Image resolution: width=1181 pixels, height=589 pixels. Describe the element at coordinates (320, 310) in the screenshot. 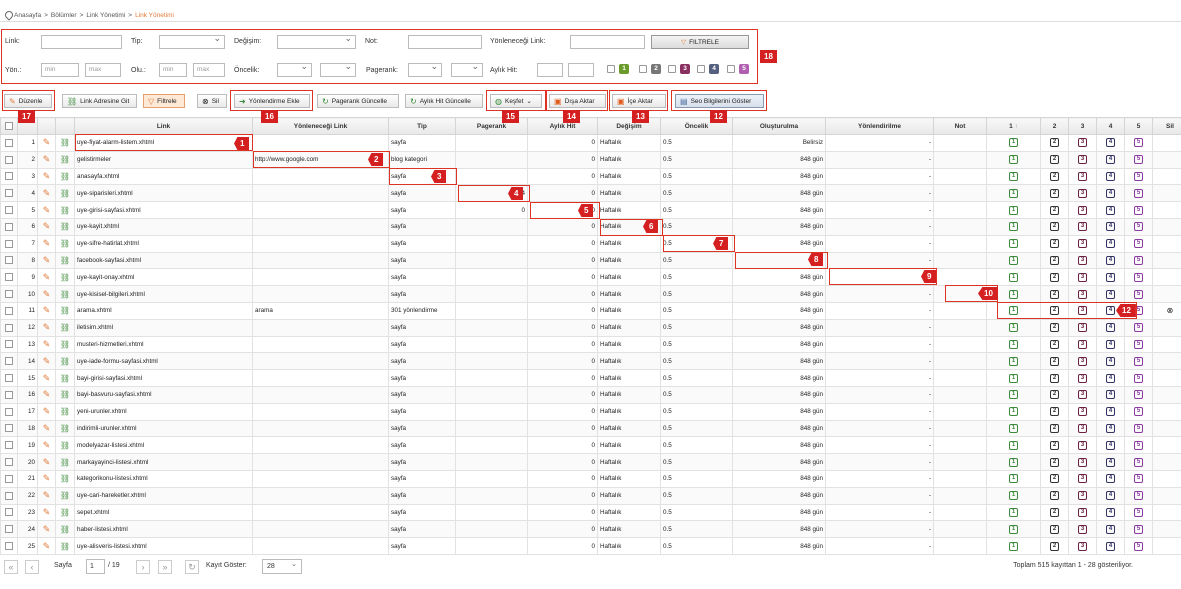

I see `target-link-cell: arama` at that location.